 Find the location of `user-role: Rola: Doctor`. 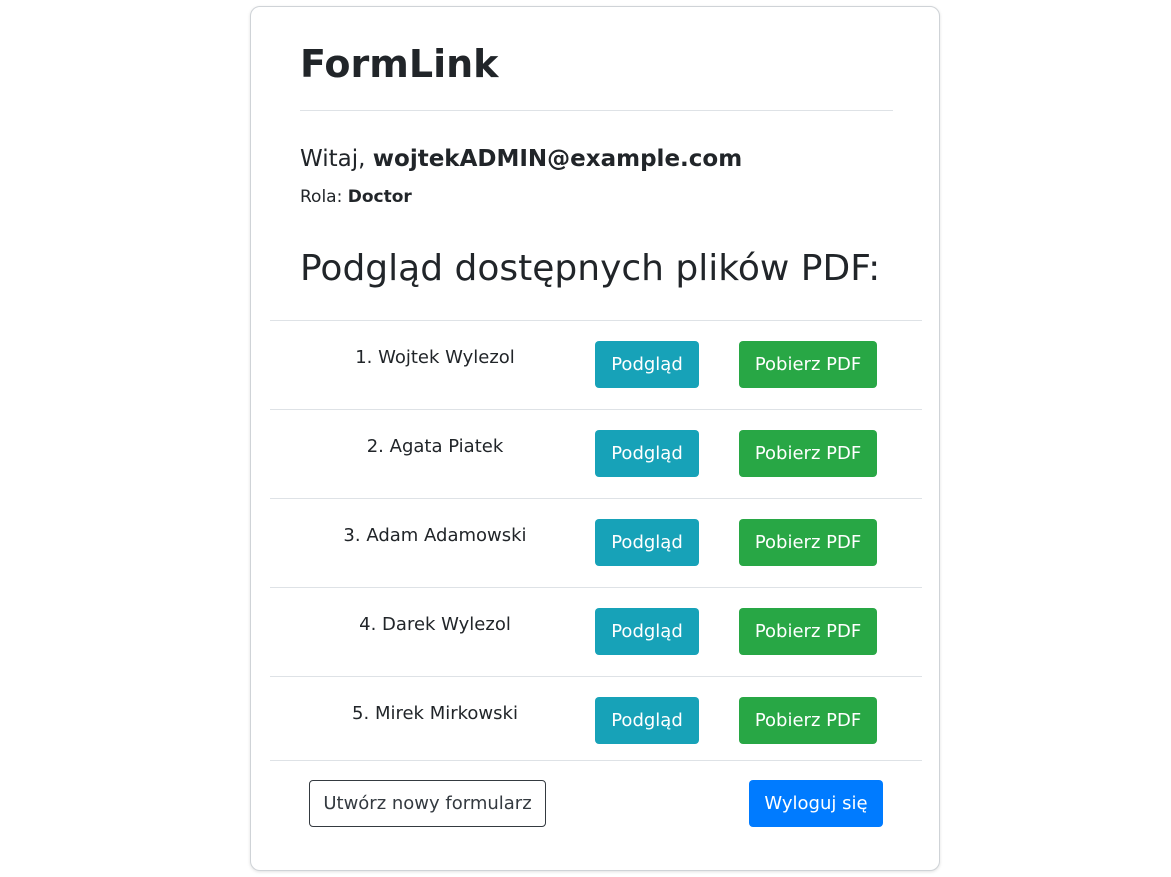

user-role: Rola: Doctor is located at coordinates (356, 197).